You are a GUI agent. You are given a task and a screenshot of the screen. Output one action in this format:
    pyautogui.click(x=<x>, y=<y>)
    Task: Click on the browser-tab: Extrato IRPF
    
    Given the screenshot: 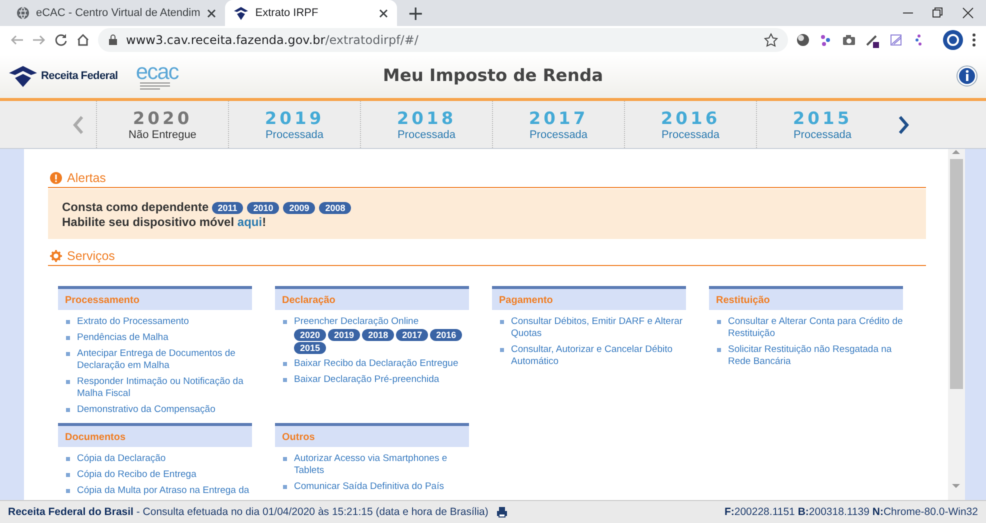 What is the action you would take?
    pyautogui.click(x=311, y=13)
    